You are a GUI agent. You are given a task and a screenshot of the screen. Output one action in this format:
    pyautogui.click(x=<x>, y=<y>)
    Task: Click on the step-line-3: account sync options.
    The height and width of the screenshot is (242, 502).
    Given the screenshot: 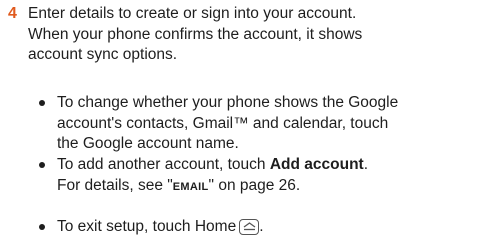 What is the action you would take?
    pyautogui.click(x=103, y=54)
    